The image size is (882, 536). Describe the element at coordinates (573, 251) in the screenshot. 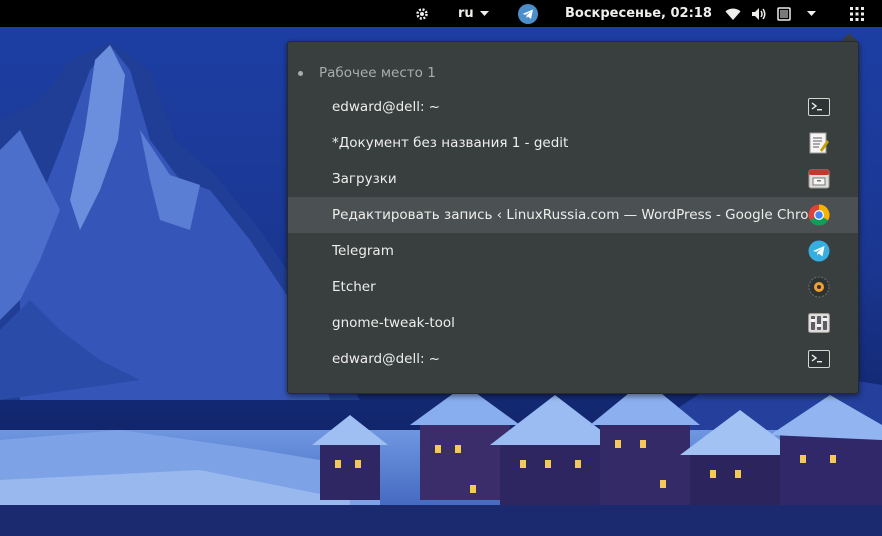

I see `window-item-telegram: Telegram` at that location.